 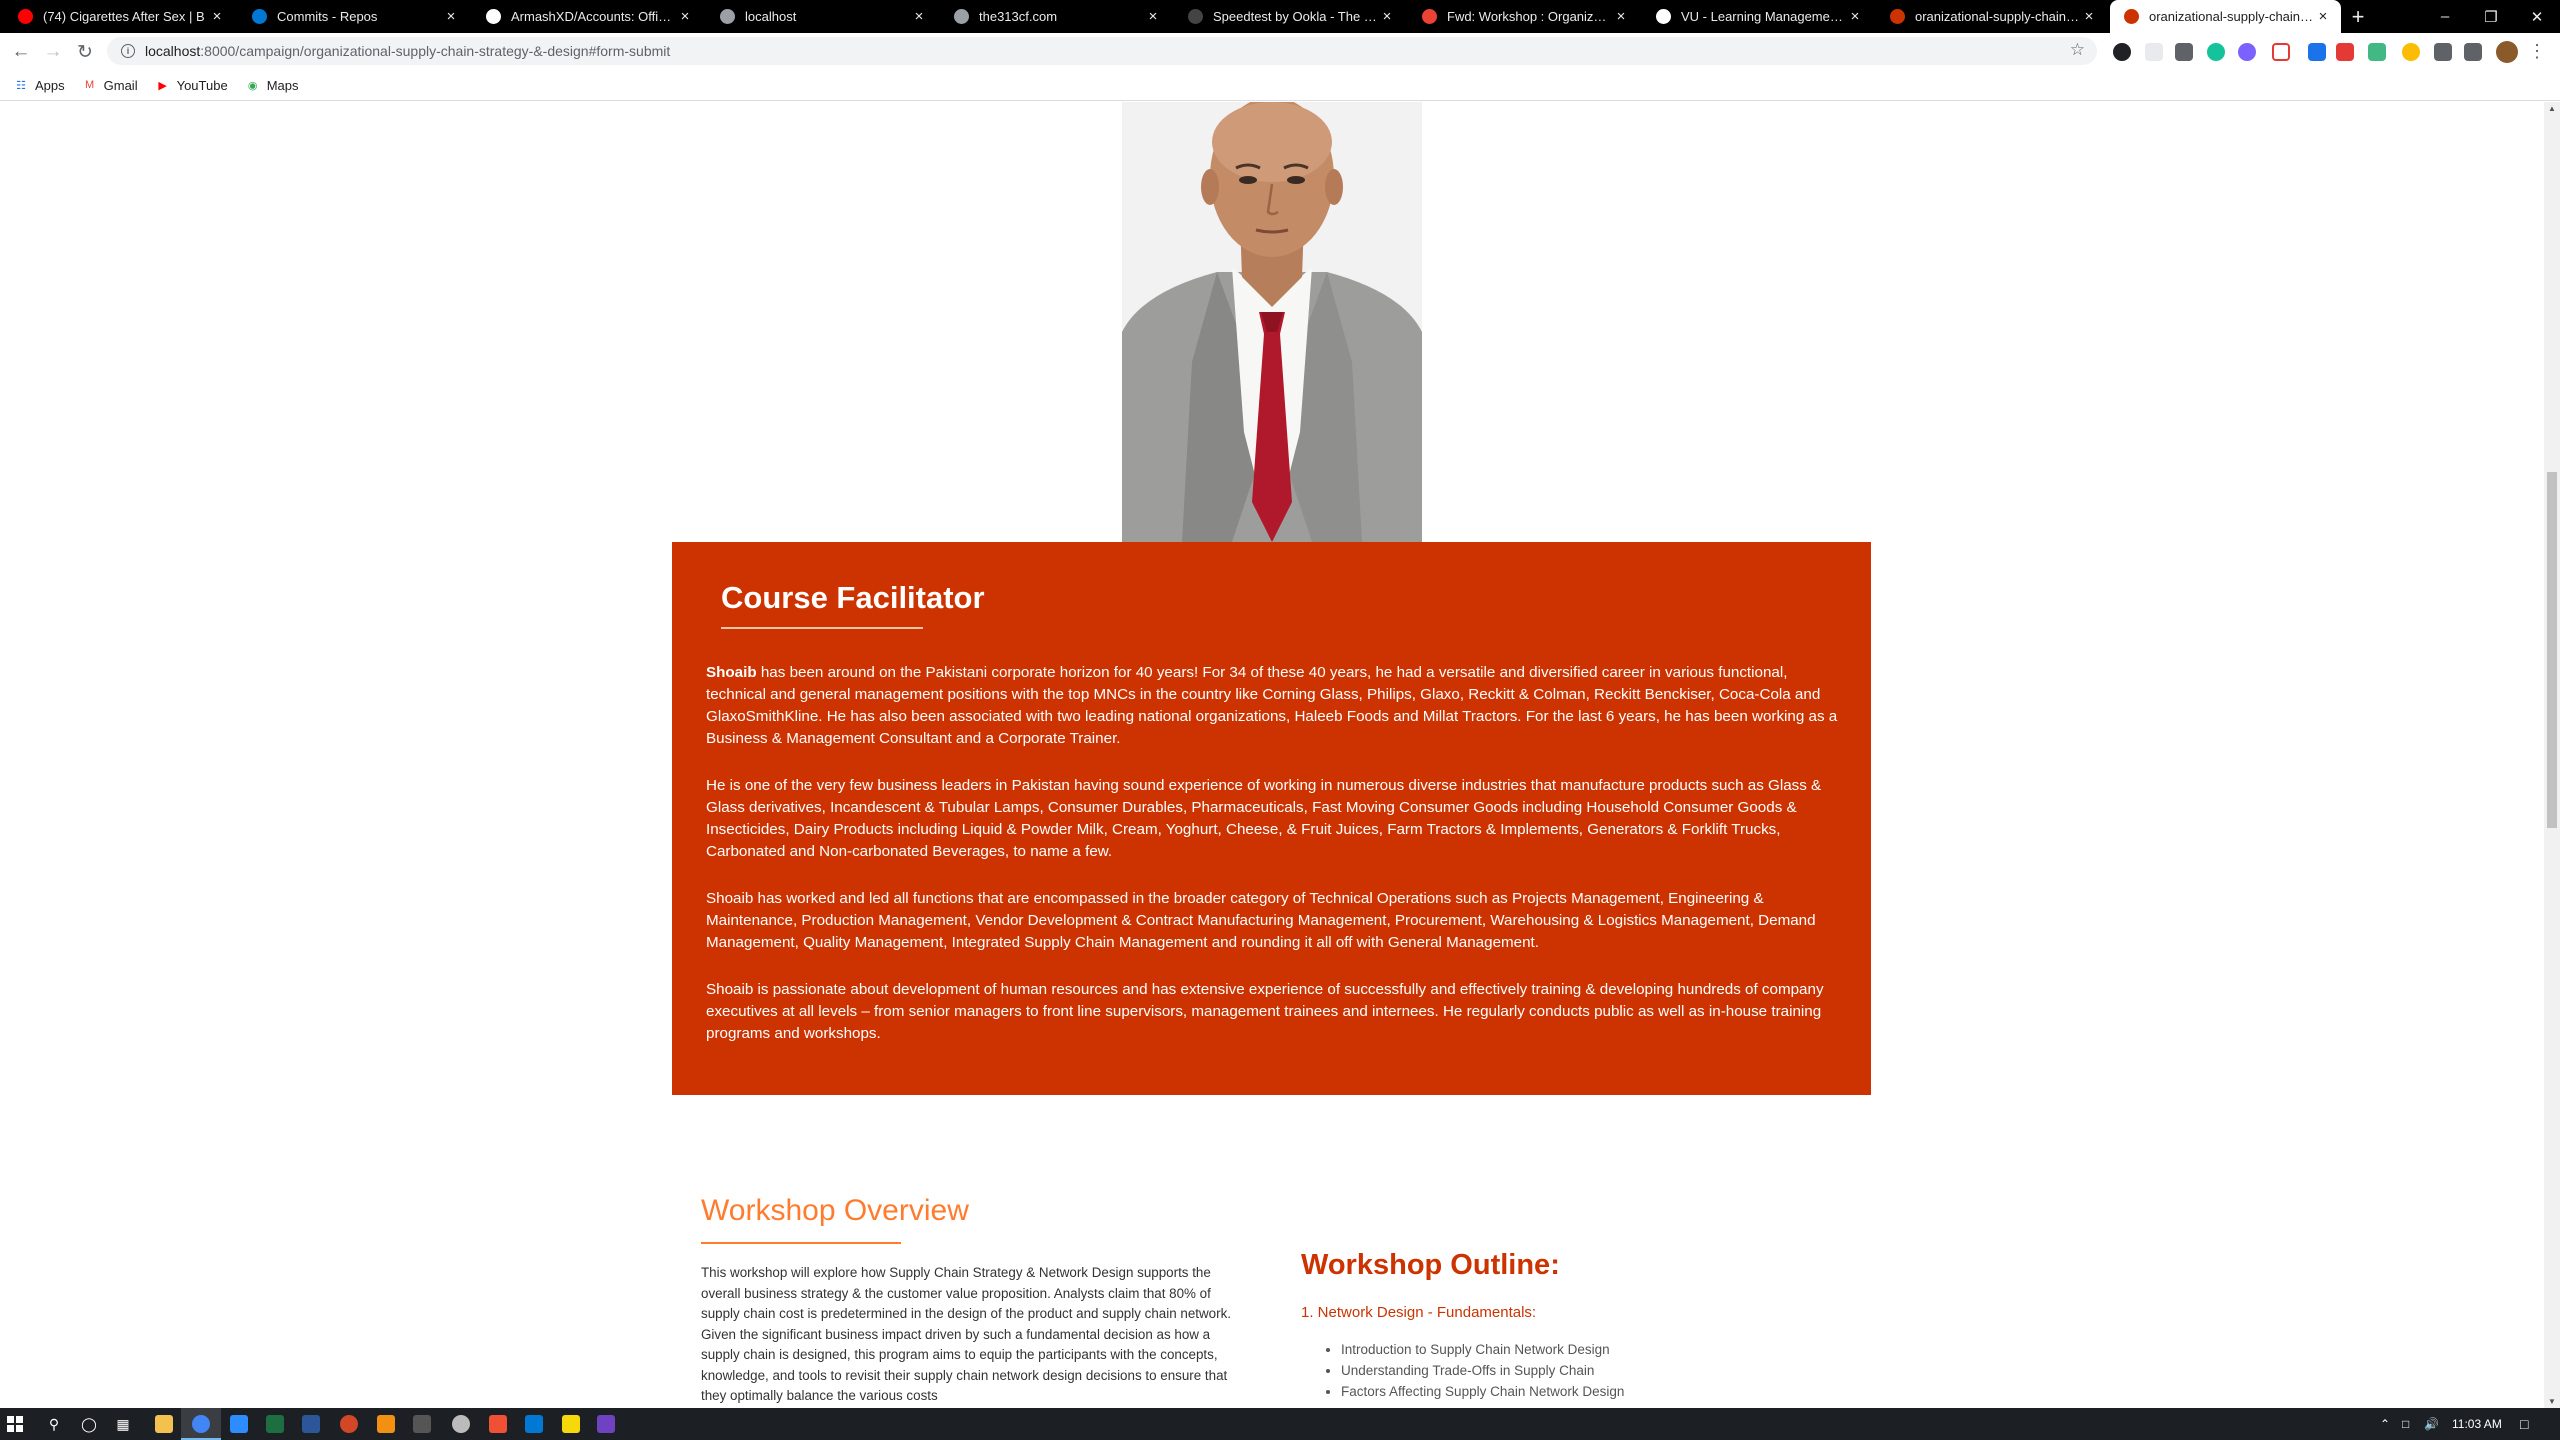 I want to click on page-scrollbar: ▲ ▼, so click(x=2552, y=755).